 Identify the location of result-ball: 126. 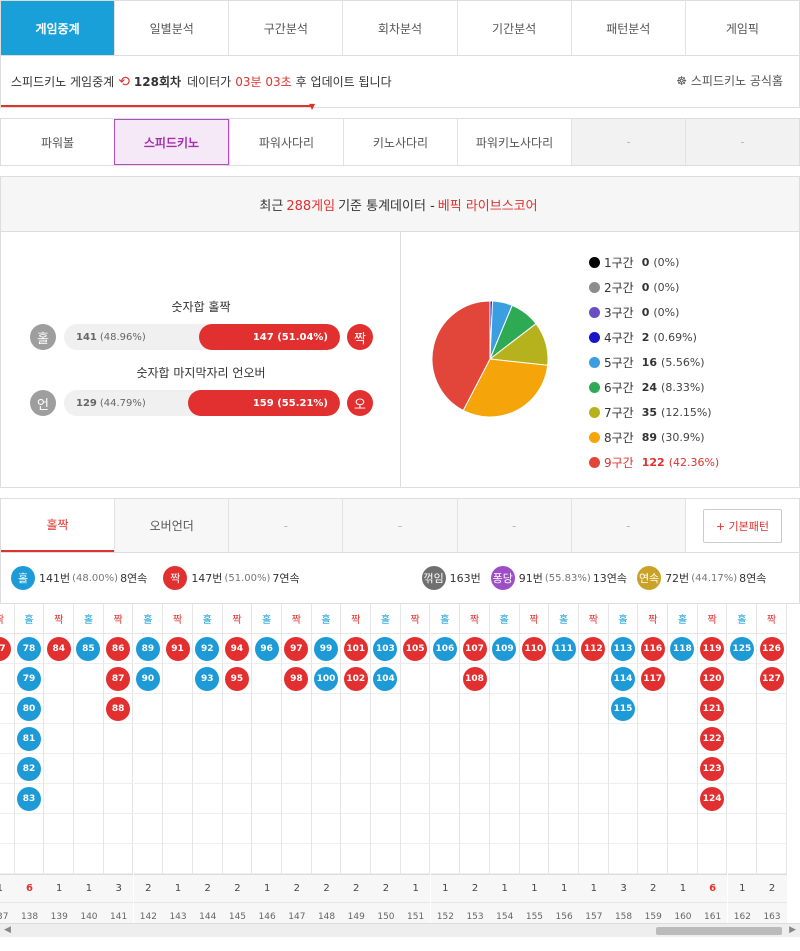
(771, 648).